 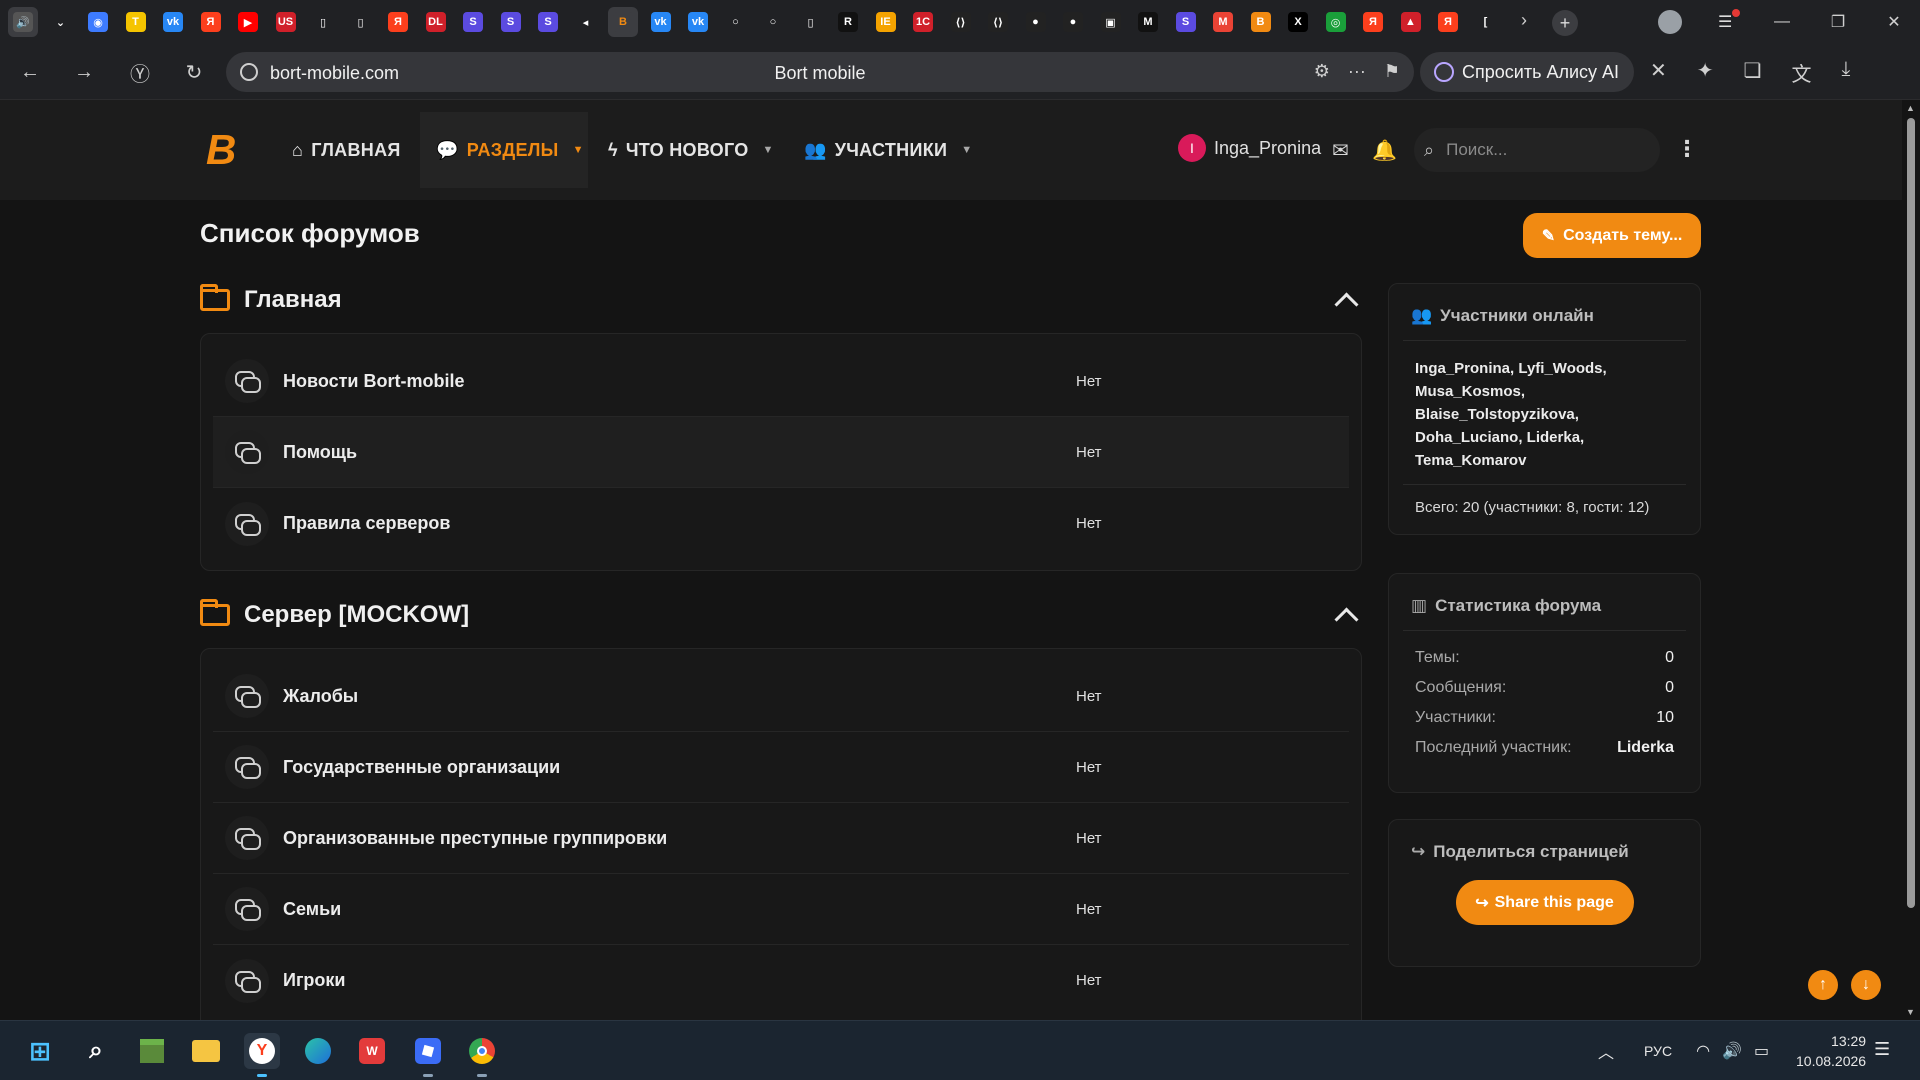 I want to click on browser-tab: ◉, so click(x=98, y=22).